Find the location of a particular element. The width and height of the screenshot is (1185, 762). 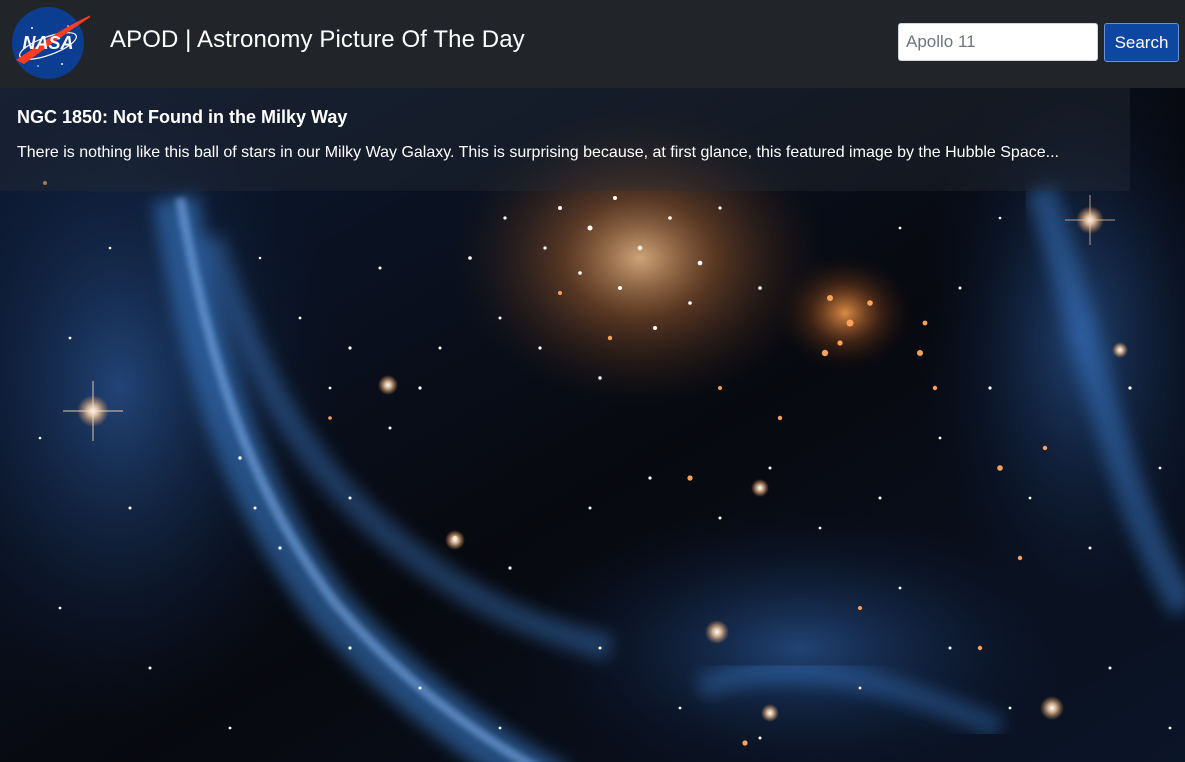

apod-title: NGC 1850: Not Found in the Milky Way is located at coordinates (182, 117).